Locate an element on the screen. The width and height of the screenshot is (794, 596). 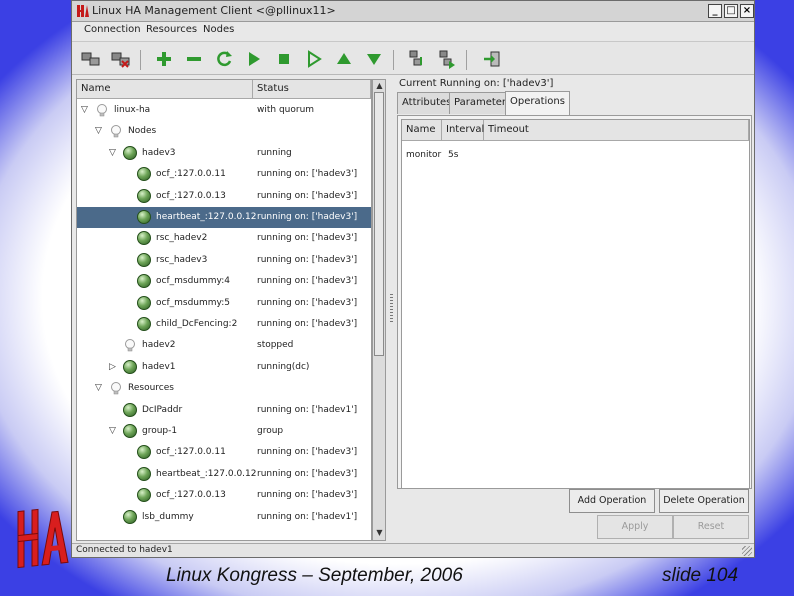
scroll-up-arrow-icon: ▲ is located at coordinates (379, 85).